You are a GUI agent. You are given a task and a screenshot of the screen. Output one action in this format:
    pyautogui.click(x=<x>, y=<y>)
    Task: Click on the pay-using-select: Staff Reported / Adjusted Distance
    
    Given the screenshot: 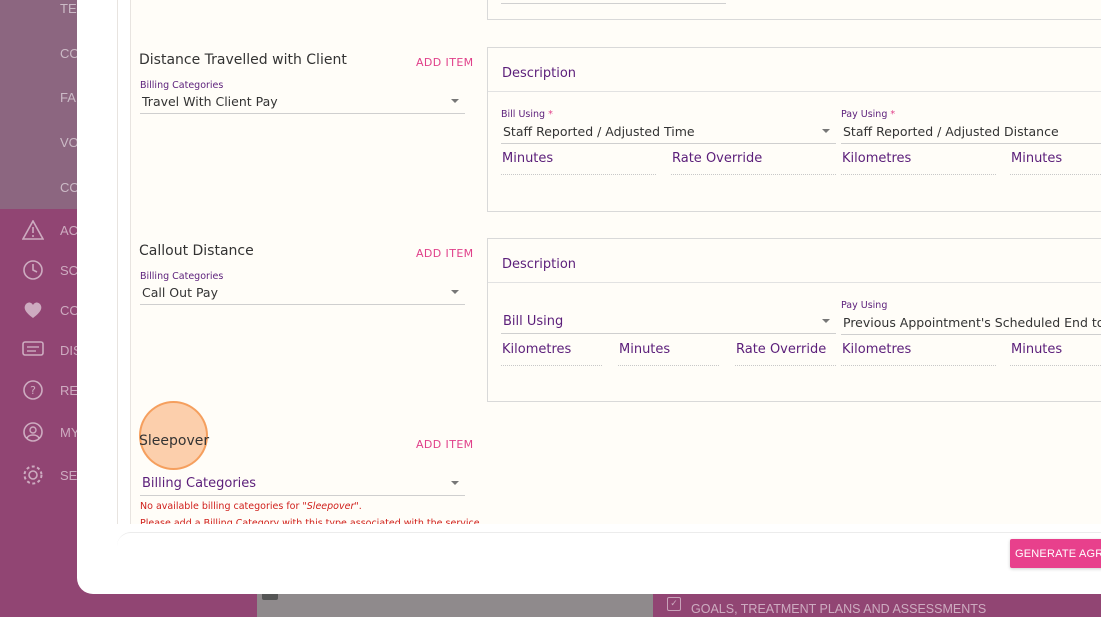 What is the action you would take?
    pyautogui.click(x=971, y=134)
    